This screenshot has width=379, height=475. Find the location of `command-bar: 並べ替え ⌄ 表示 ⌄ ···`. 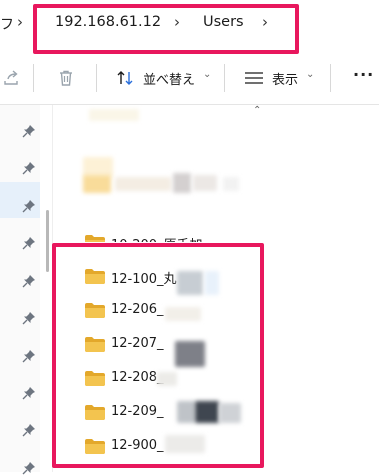

command-bar: 並べ替え ⌄ 表示 ⌄ ··· is located at coordinates (189, 79).